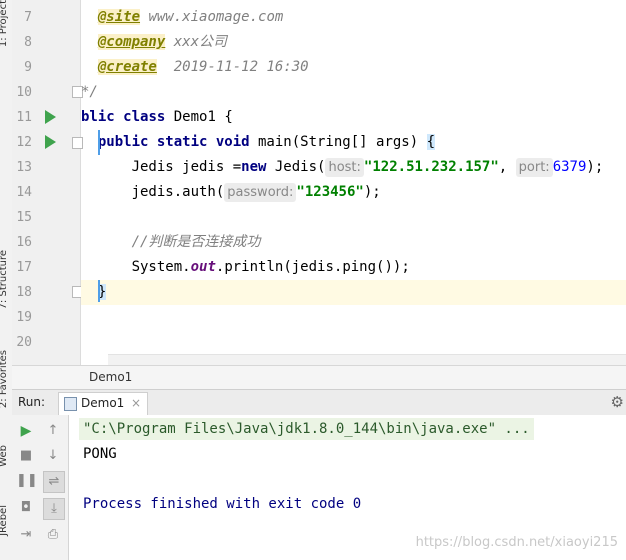 Image resolution: width=626 pixels, height=560 pixels. Describe the element at coordinates (254, 167) in the screenshot. I see `keyword-new: new` at that location.